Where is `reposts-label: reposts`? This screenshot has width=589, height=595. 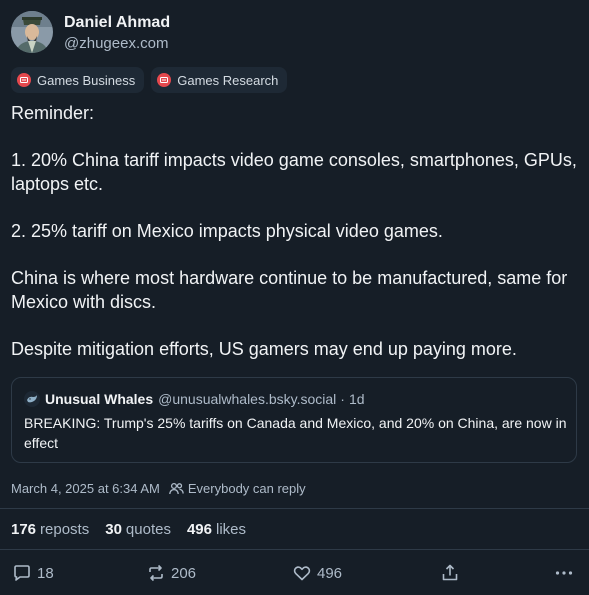
reposts-label: reposts is located at coordinates (65, 529).